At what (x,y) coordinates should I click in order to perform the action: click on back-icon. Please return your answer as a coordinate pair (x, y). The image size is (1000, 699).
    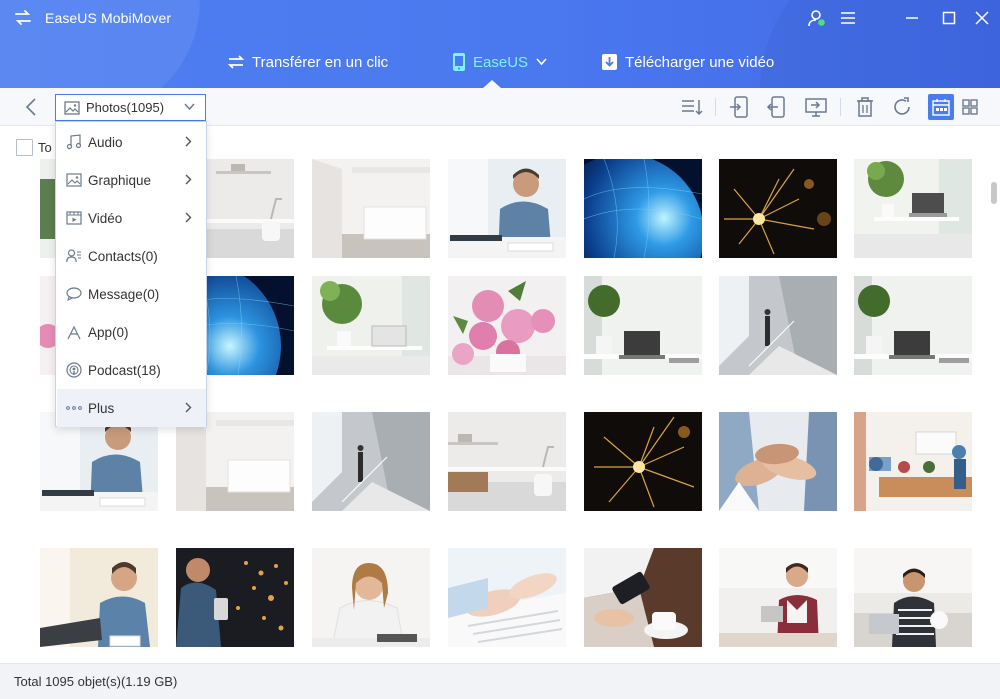
    Looking at the image, I should click on (31, 107).